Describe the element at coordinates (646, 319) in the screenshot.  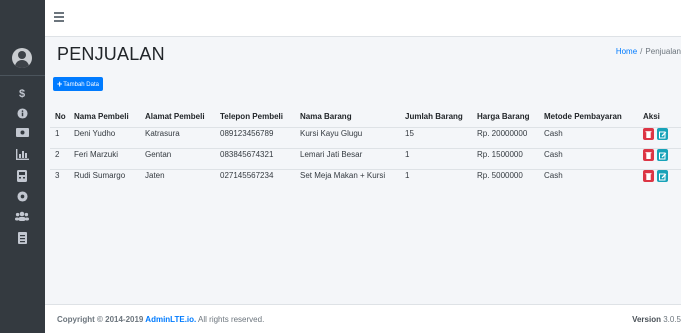
I see `version-label: Version` at that location.